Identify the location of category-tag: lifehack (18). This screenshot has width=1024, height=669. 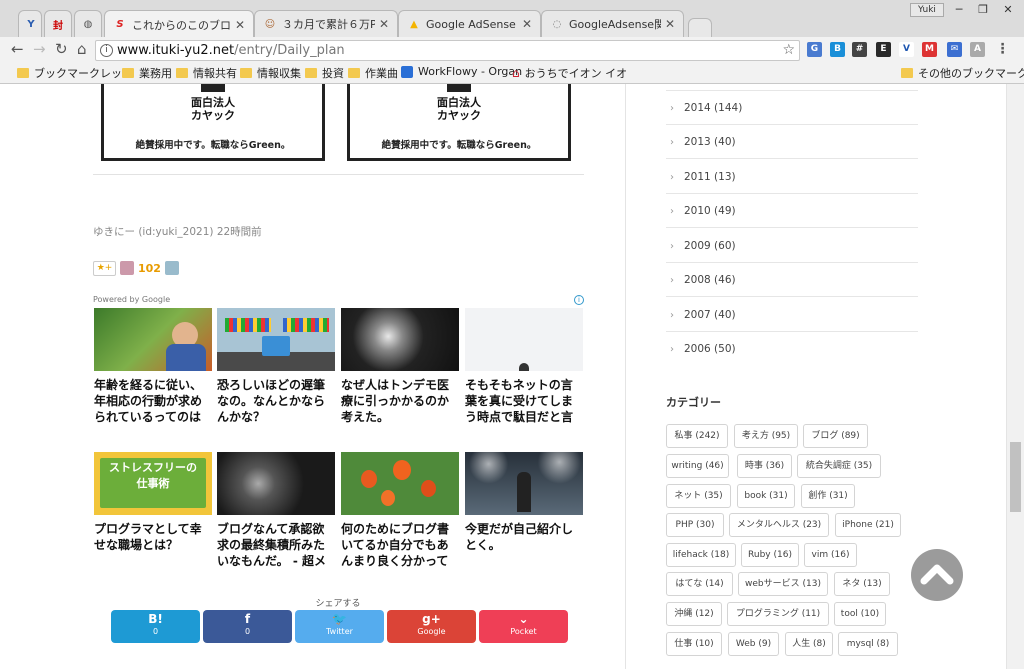
(701, 555).